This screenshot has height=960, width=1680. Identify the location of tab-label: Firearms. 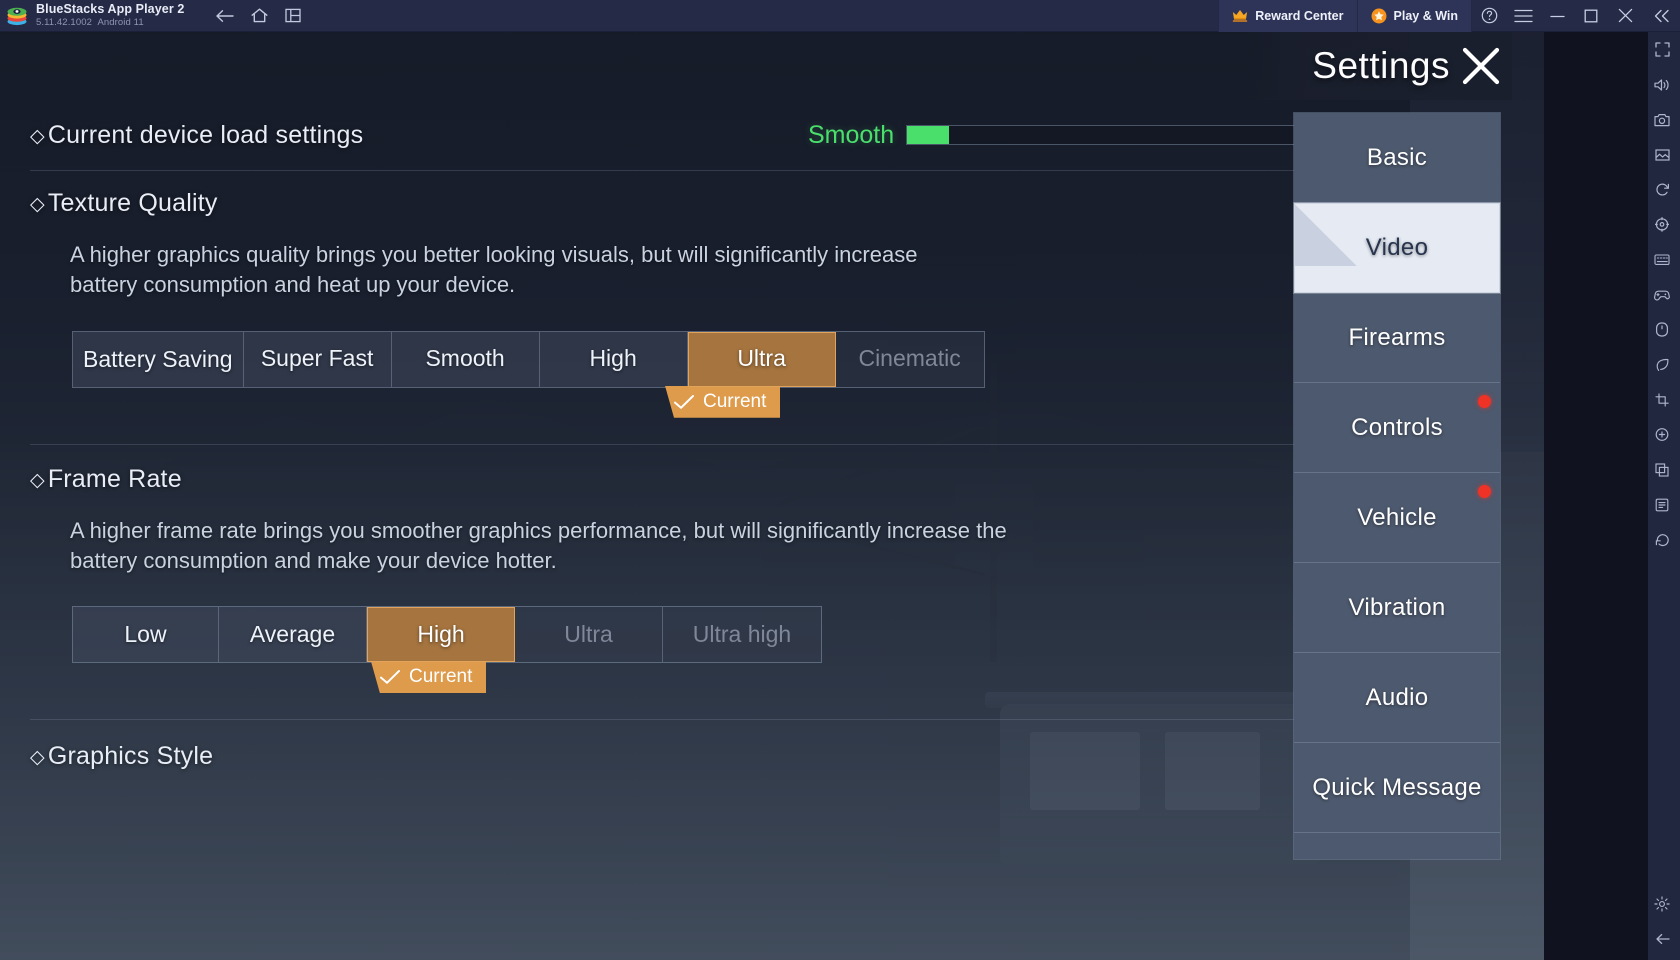
(1397, 337).